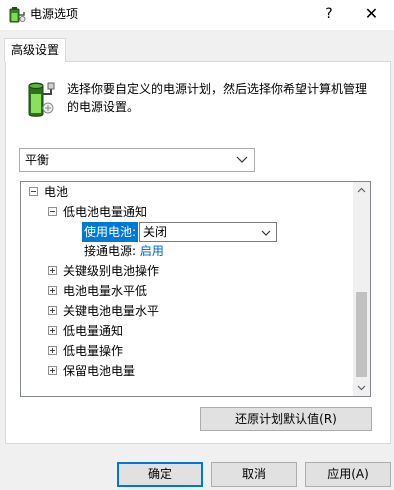  I want to click on apply-button: 应用(A), so click(348, 474).